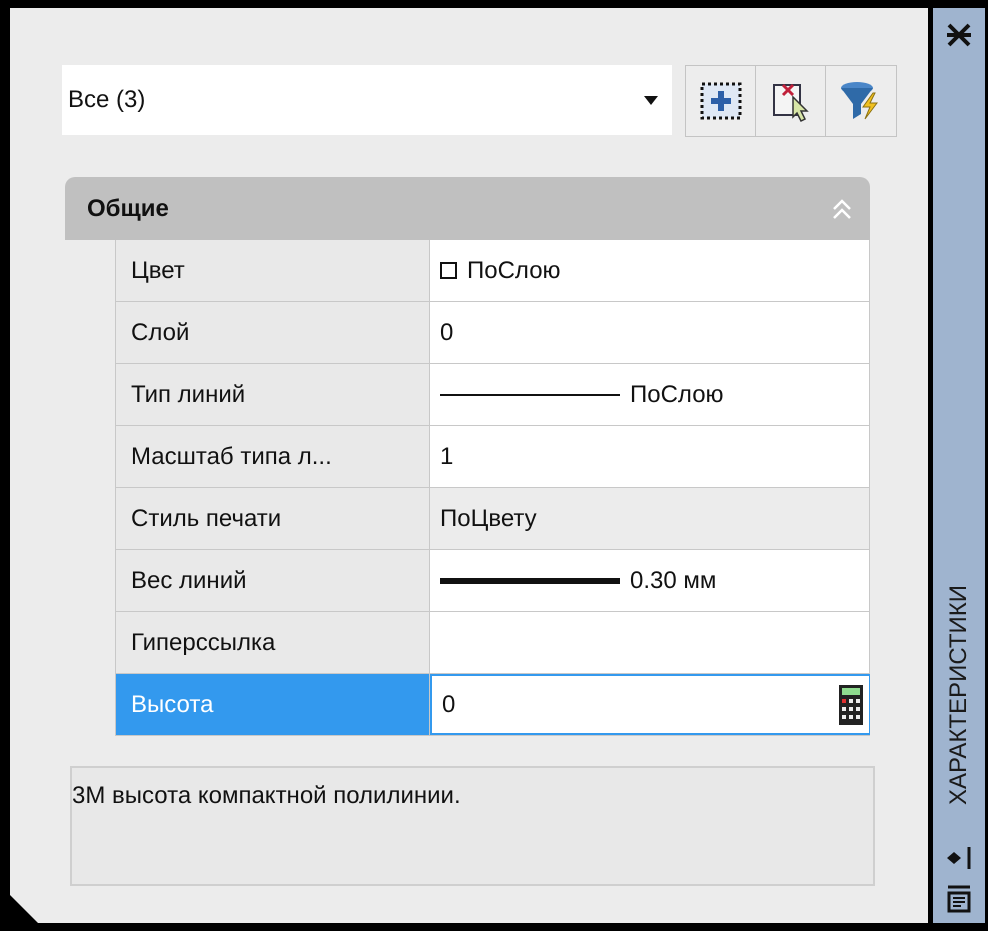  Describe the element at coordinates (272, 332) in the screenshot. I see `property-label: Слой` at that location.